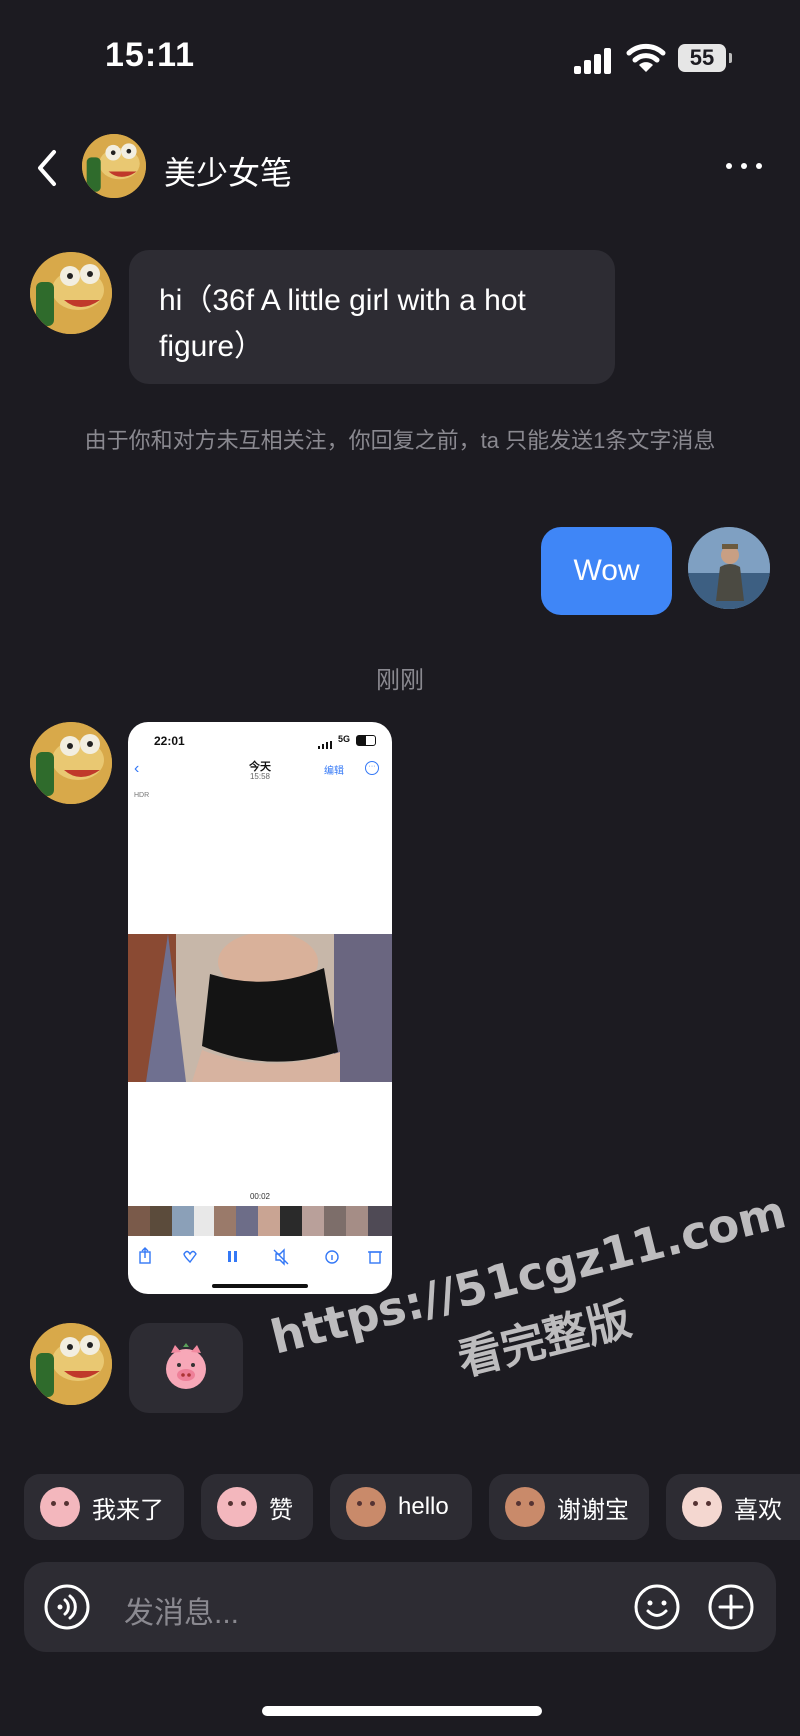 The image size is (800, 1736). I want to click on shot-home-indicator, so click(260, 1286).